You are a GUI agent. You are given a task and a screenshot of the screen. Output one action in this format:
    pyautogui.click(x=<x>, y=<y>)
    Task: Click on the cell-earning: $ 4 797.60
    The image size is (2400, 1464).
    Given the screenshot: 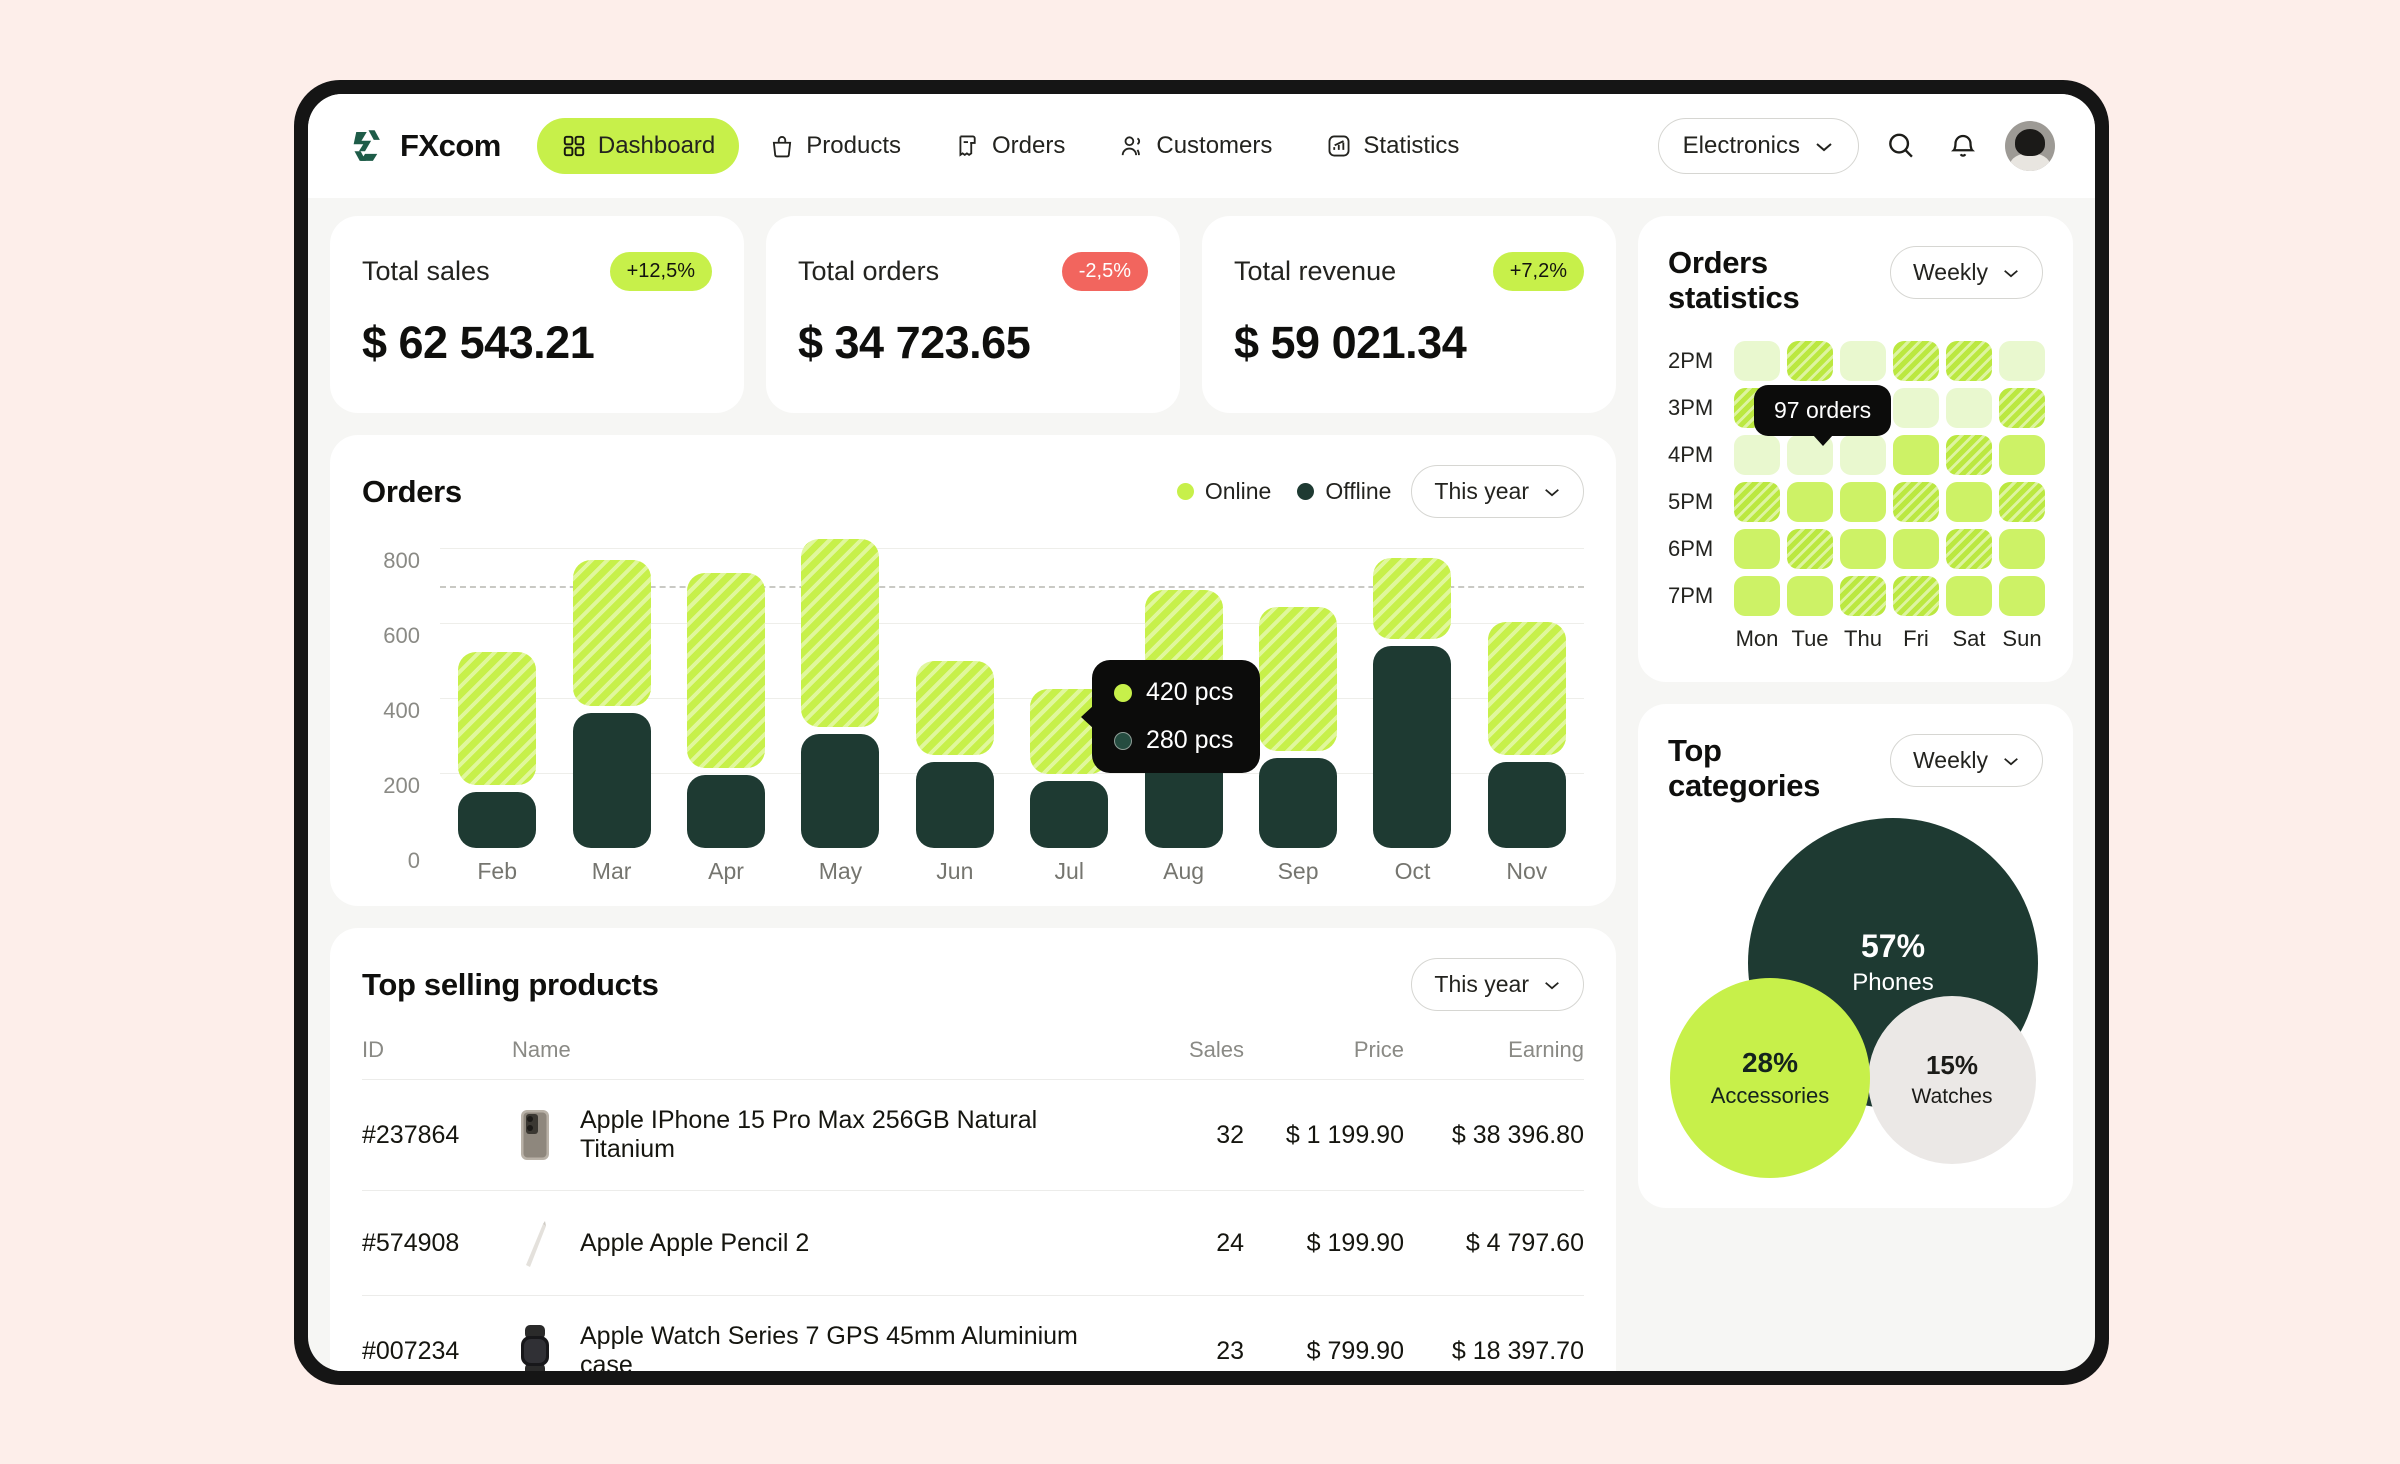 What is the action you would take?
    pyautogui.click(x=1494, y=1243)
    